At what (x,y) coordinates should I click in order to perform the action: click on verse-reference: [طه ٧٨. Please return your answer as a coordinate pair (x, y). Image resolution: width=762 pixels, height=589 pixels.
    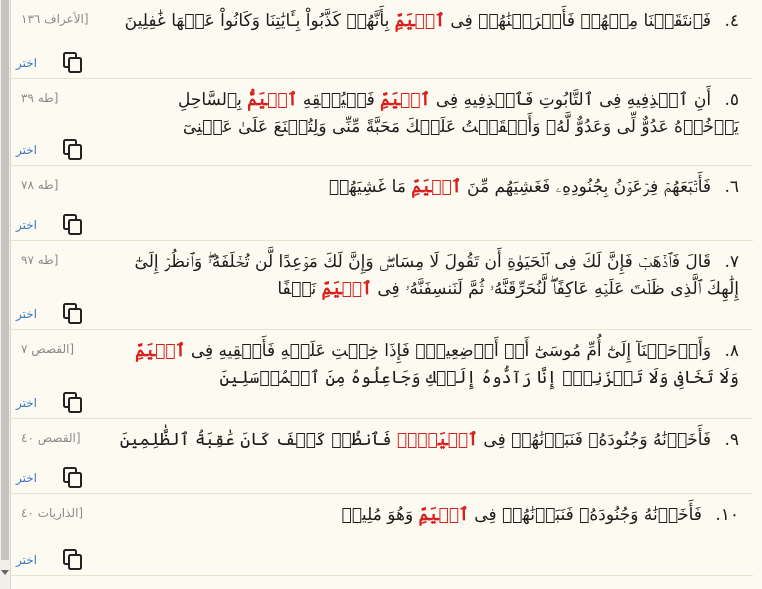
    Looking at the image, I should click on (40, 185).